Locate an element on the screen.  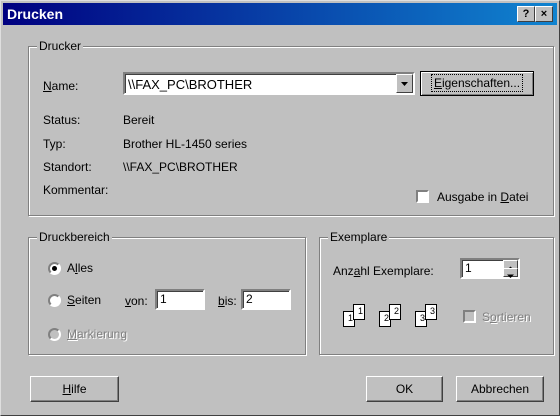
to-page-input: 2 is located at coordinates (266, 299).